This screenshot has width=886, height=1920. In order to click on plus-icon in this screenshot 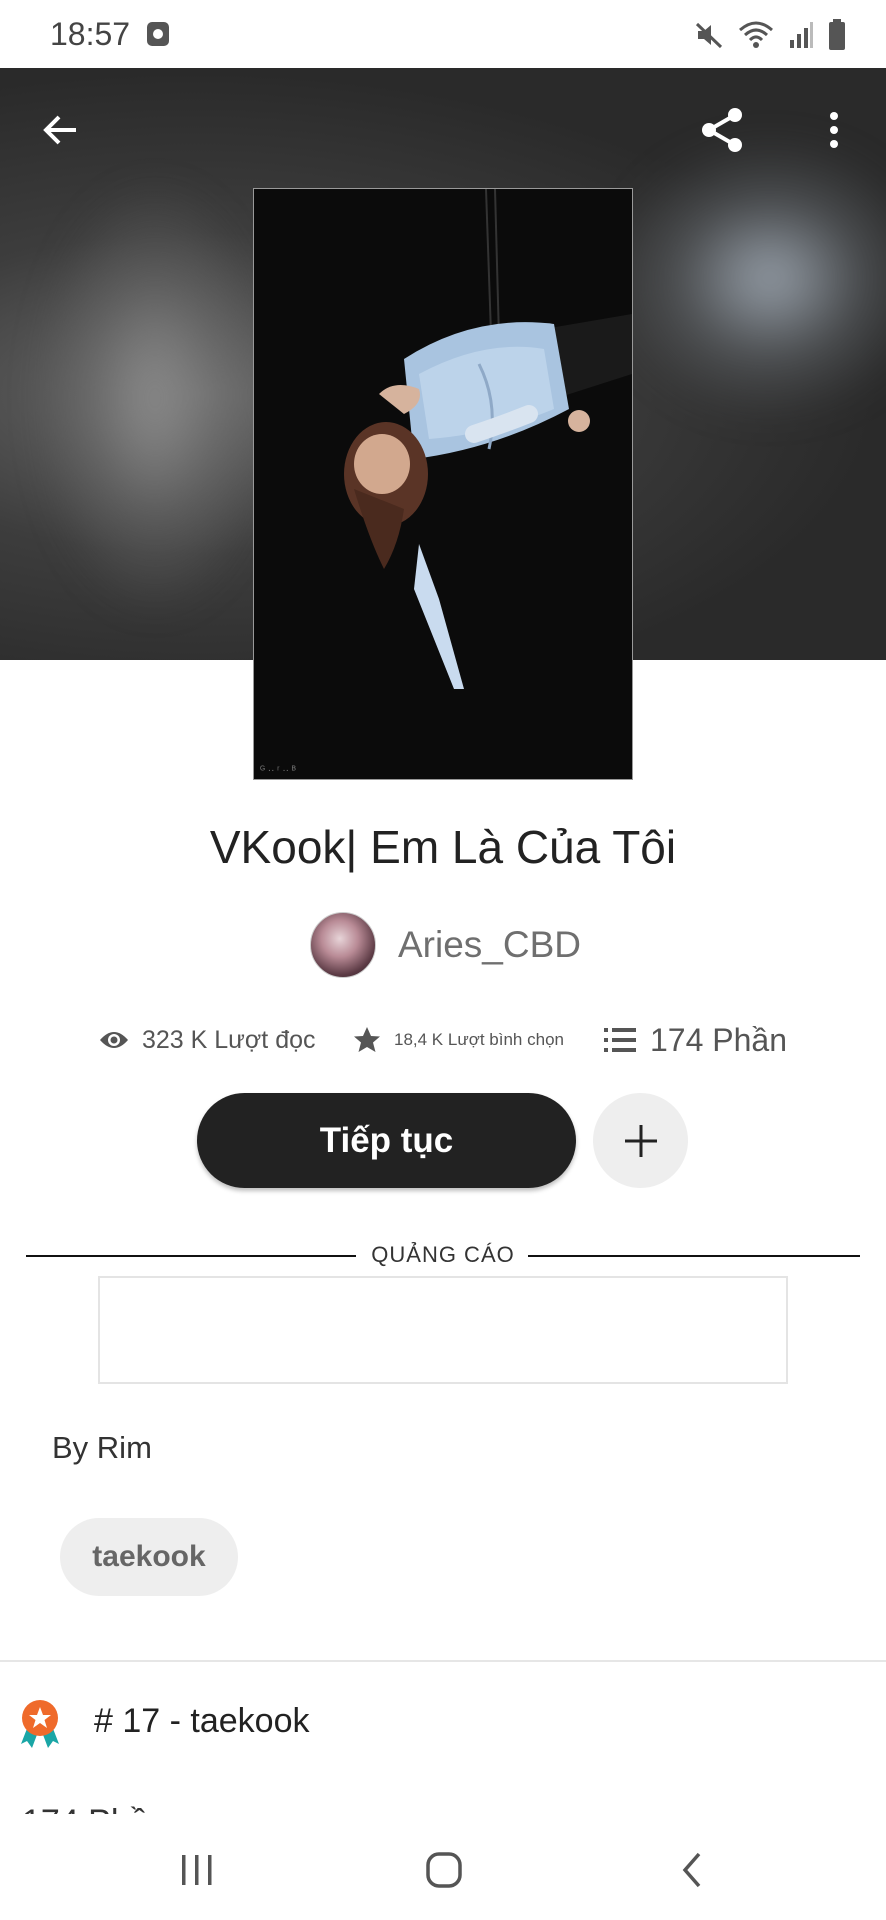, I will do `click(640, 1140)`.